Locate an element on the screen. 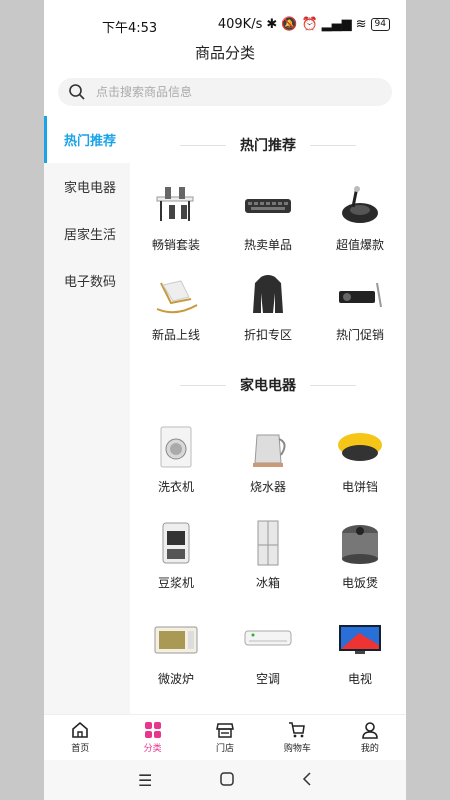 This screenshot has height=800, width=450. sidebar-item-appliances: 家电电器 is located at coordinates (87, 186).